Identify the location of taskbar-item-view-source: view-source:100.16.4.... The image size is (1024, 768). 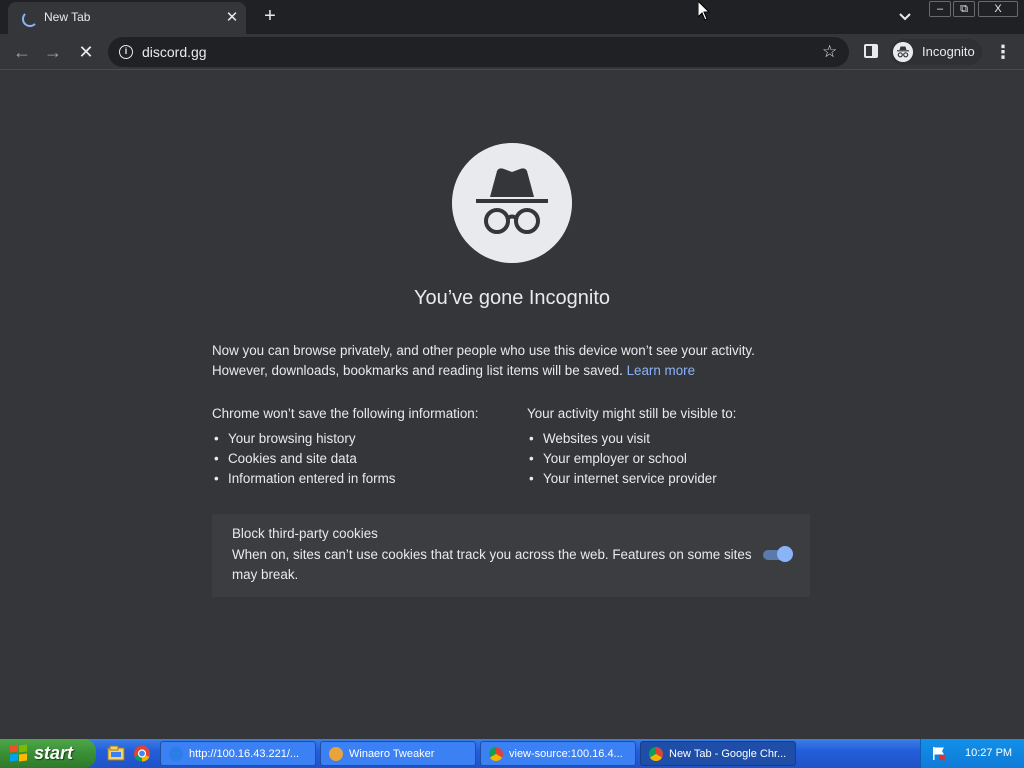
(558, 753).